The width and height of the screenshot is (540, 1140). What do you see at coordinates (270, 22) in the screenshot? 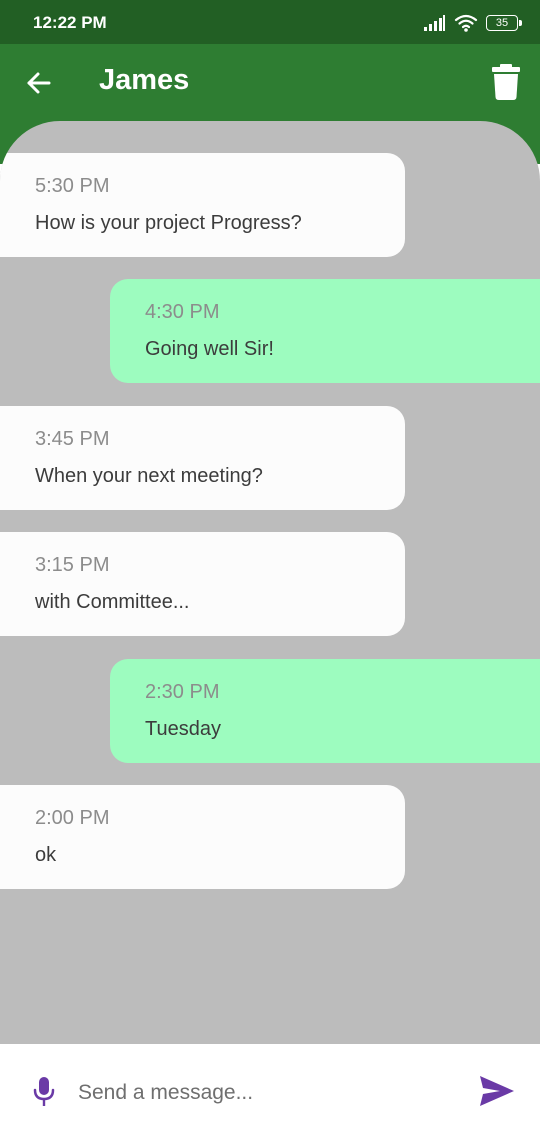
I see `status-bar: 12:22 PM 35` at bounding box center [270, 22].